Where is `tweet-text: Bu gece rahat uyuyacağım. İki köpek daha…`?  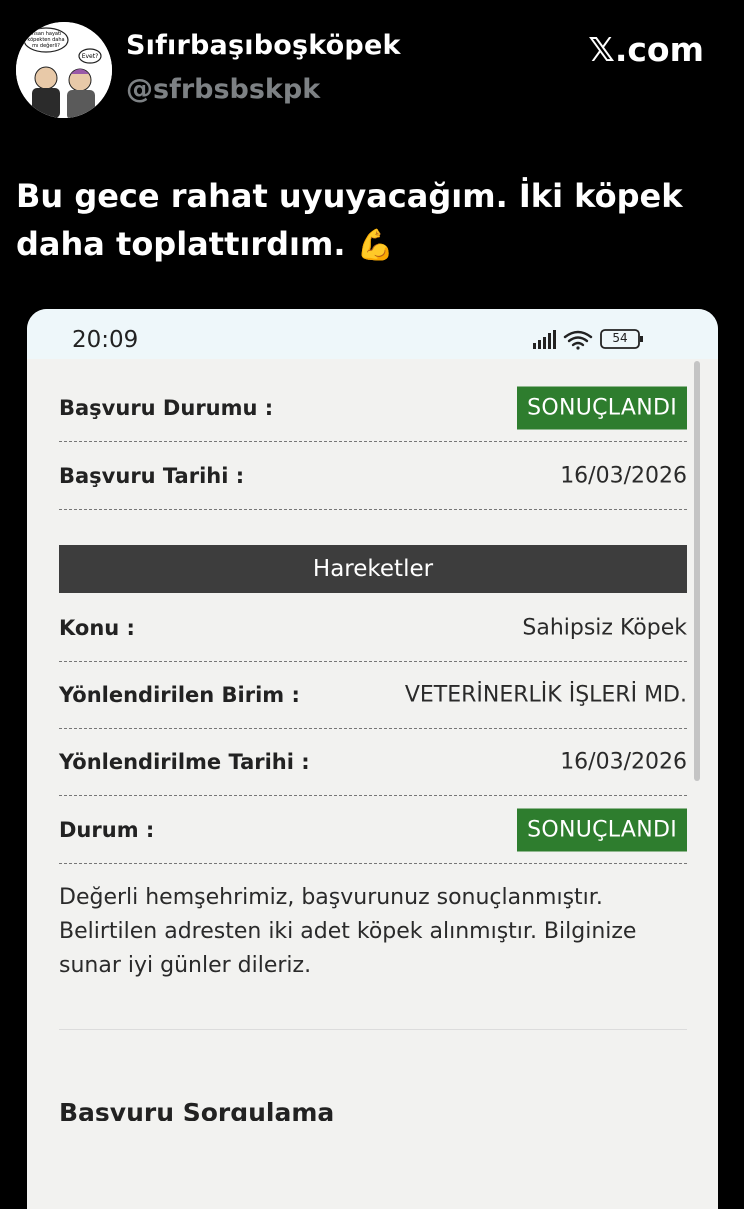
tweet-text: Bu gece rahat uyuyacağım. İki köpek daha… is located at coordinates (366, 221).